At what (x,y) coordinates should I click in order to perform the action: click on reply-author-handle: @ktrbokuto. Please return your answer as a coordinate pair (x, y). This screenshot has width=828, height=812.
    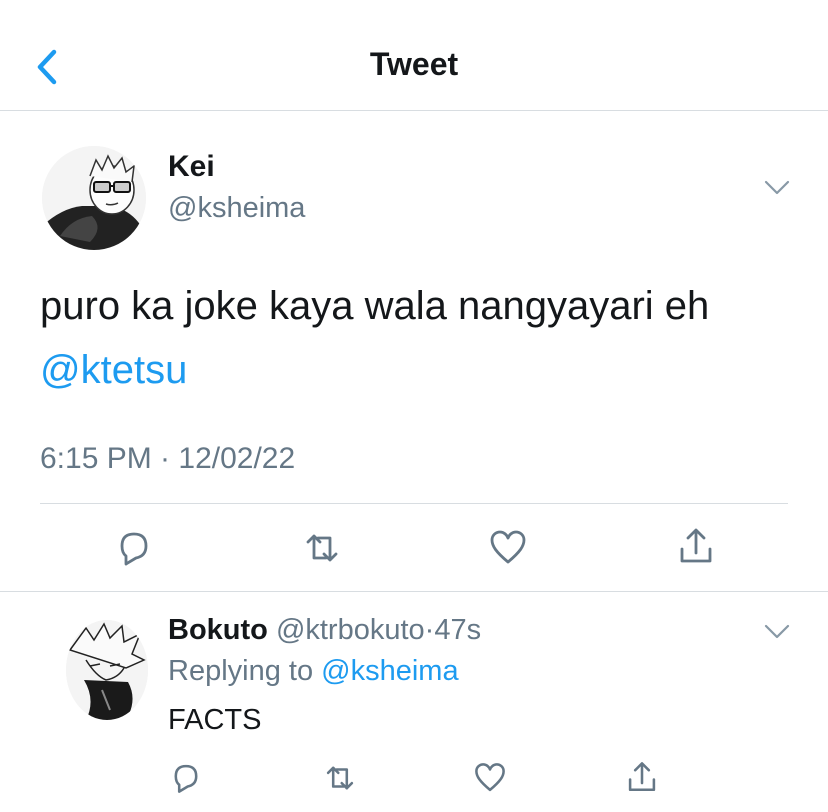
    Looking at the image, I should click on (350, 630).